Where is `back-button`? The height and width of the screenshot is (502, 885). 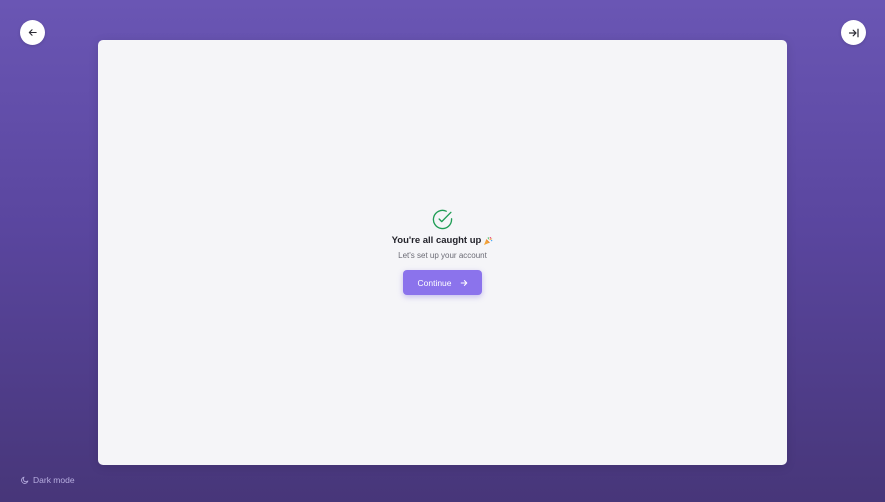 back-button is located at coordinates (32, 32).